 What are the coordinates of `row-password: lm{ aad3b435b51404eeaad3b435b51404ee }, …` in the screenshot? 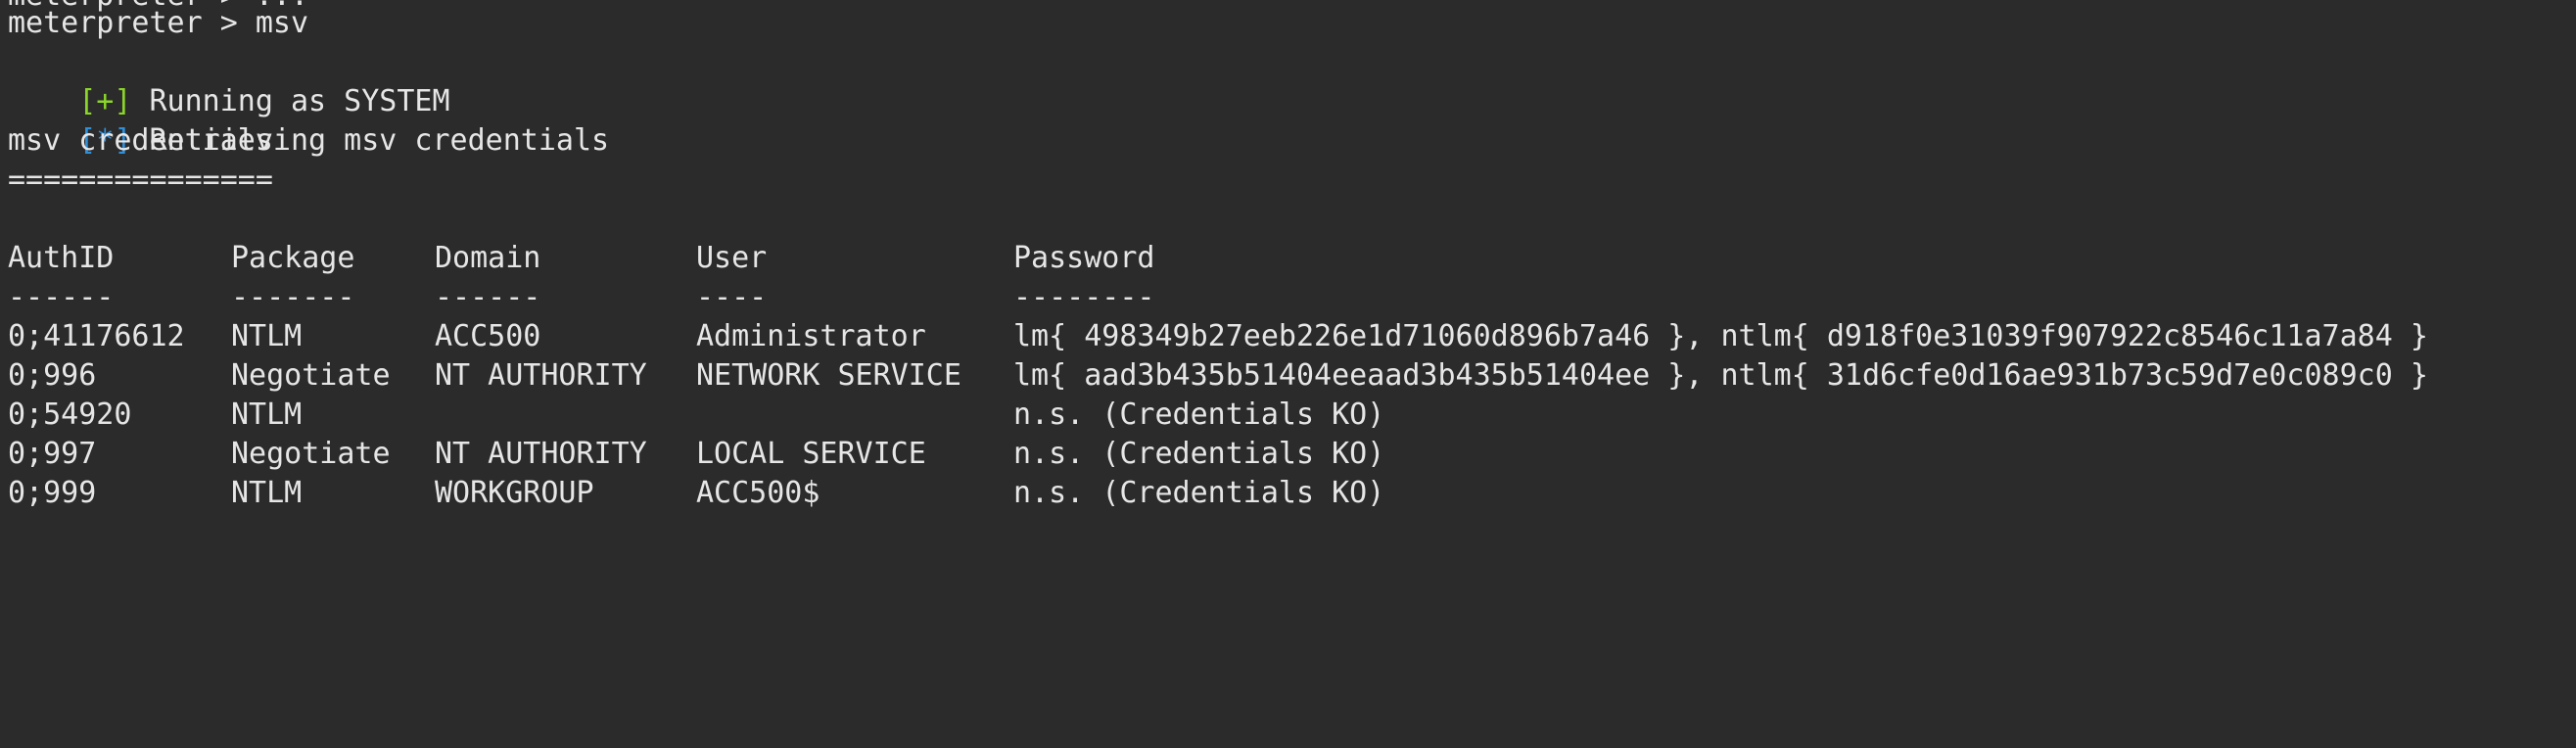 It's located at (1720, 375).